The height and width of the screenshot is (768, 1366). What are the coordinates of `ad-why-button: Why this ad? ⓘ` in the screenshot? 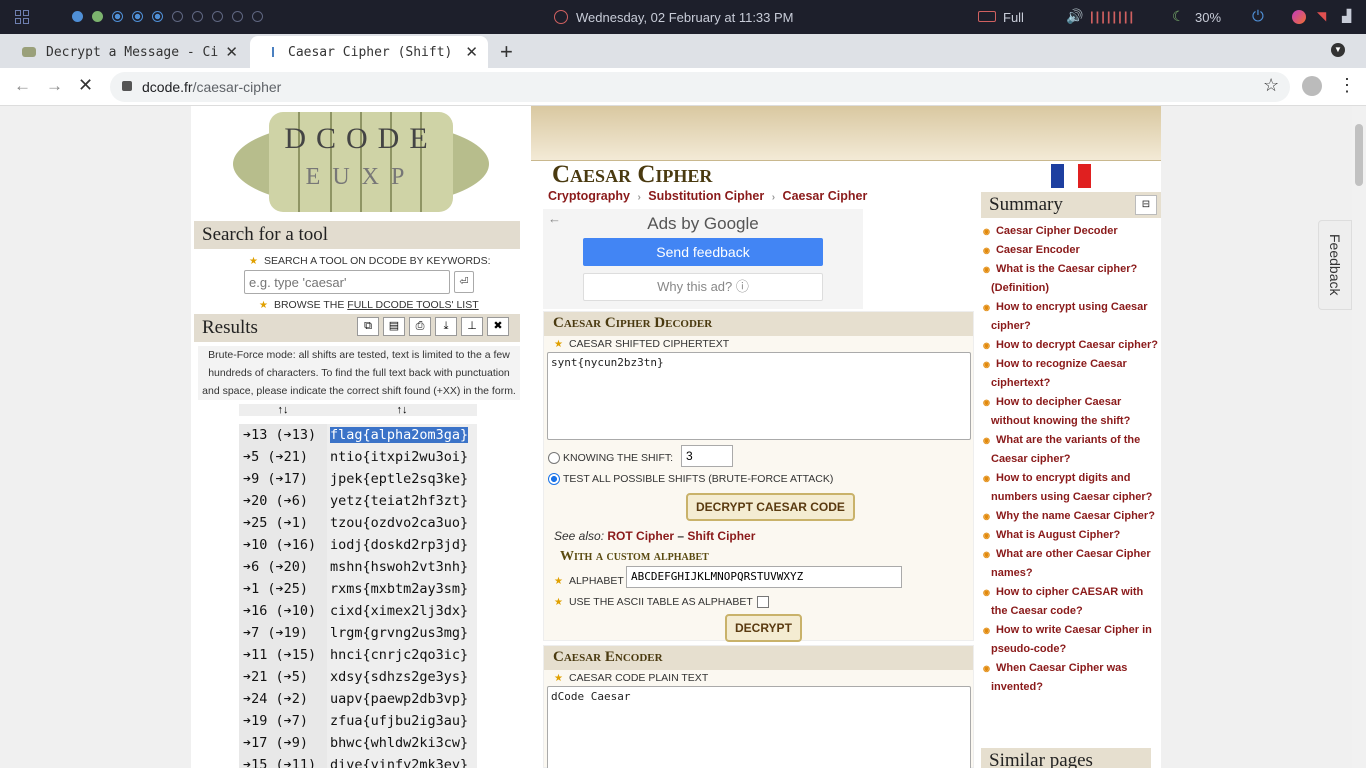 It's located at (703, 287).